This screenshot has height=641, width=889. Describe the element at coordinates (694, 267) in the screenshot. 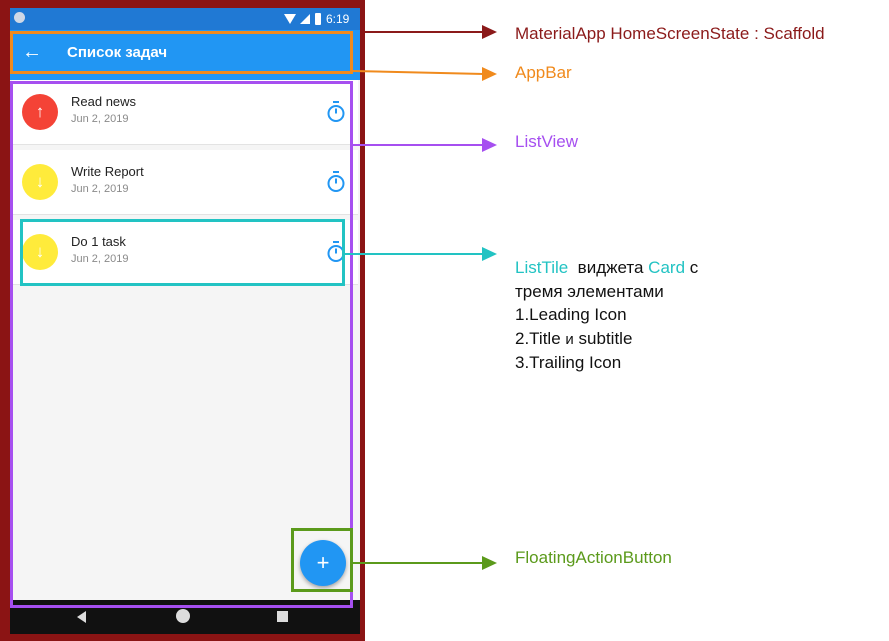

I see `listtile-with-word: с` at that location.